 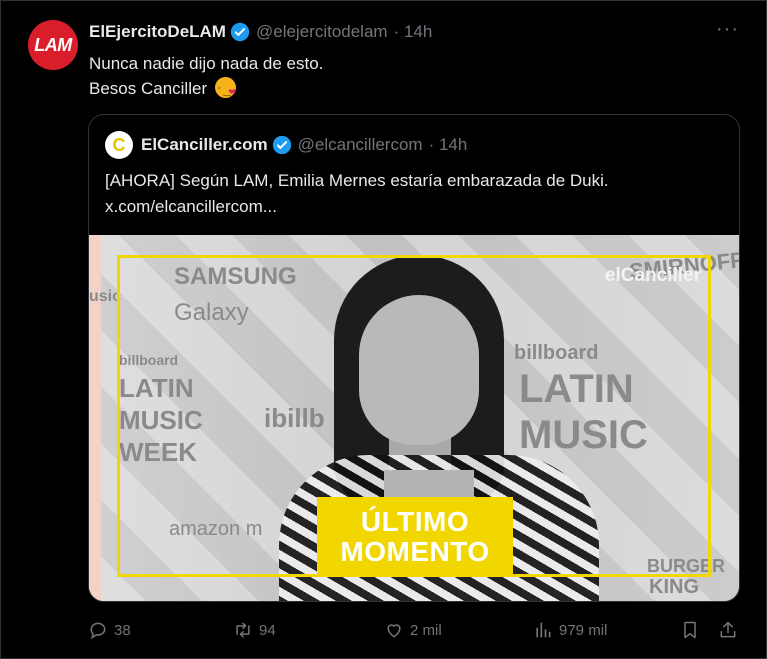 I want to click on author-name: ElEjercitoDeLAM, so click(x=157, y=32).